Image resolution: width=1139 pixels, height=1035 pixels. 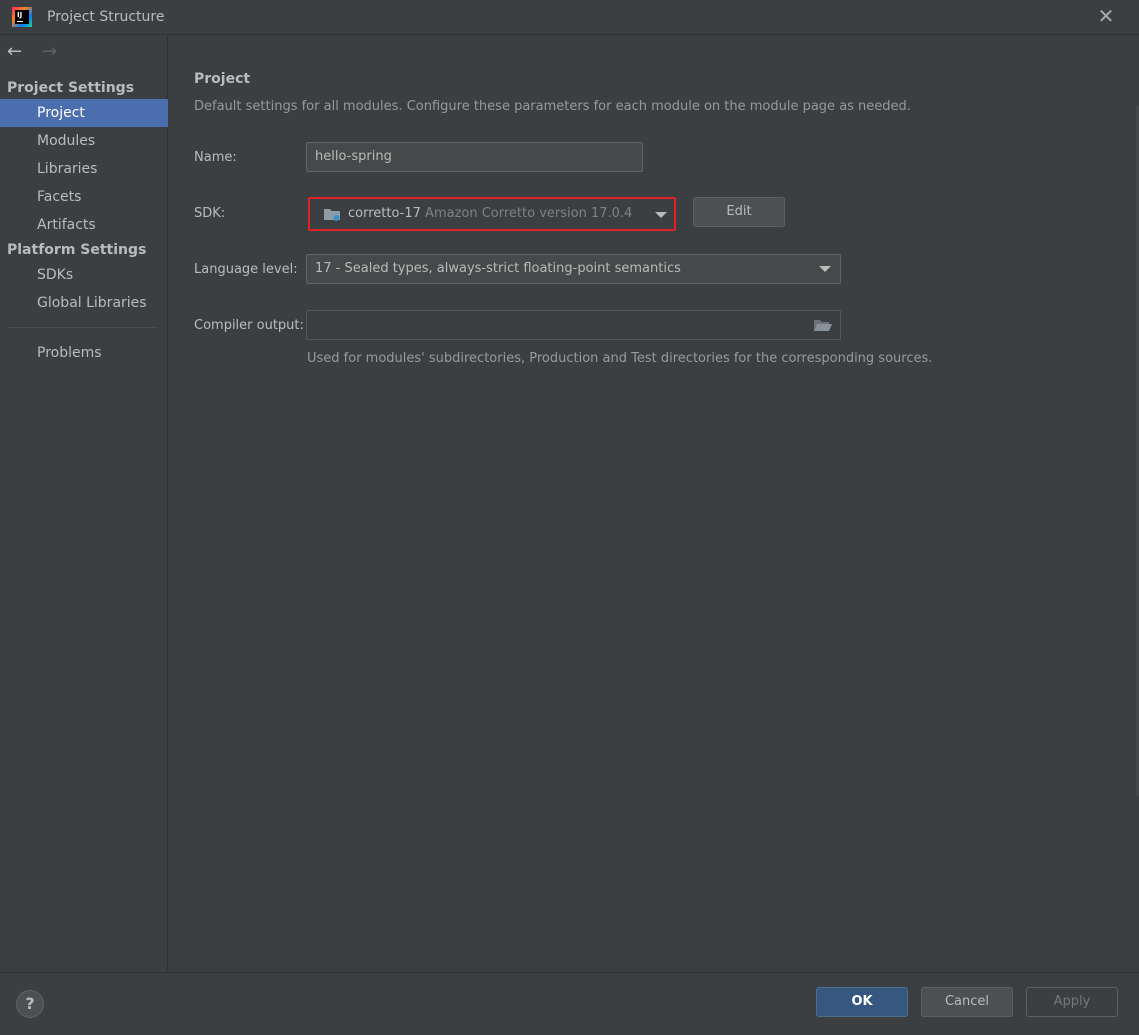 What do you see at coordinates (22, 17) in the screenshot?
I see `intellij-idea-icon: IJ` at bounding box center [22, 17].